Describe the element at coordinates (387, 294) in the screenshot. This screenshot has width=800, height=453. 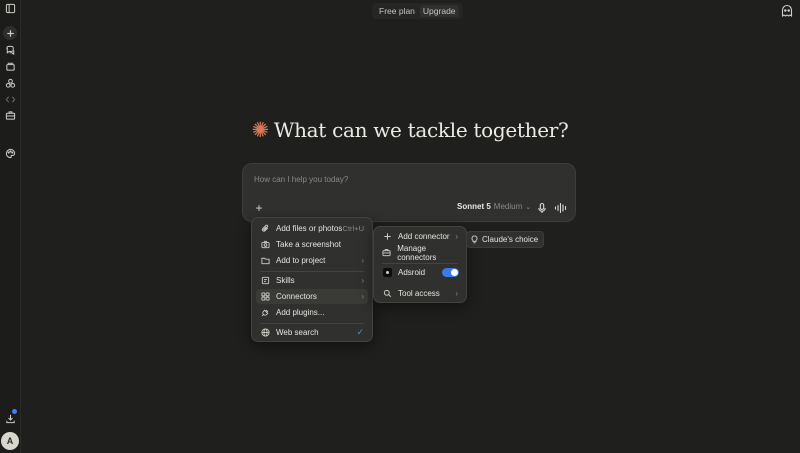
I see `search-icon` at that location.